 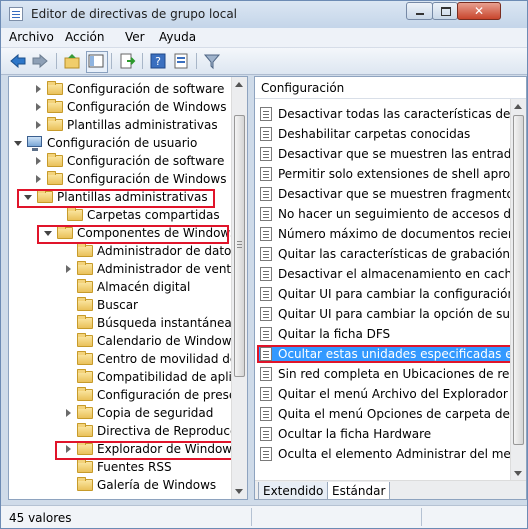 I want to click on tree-scrollbar, so click(x=239, y=288).